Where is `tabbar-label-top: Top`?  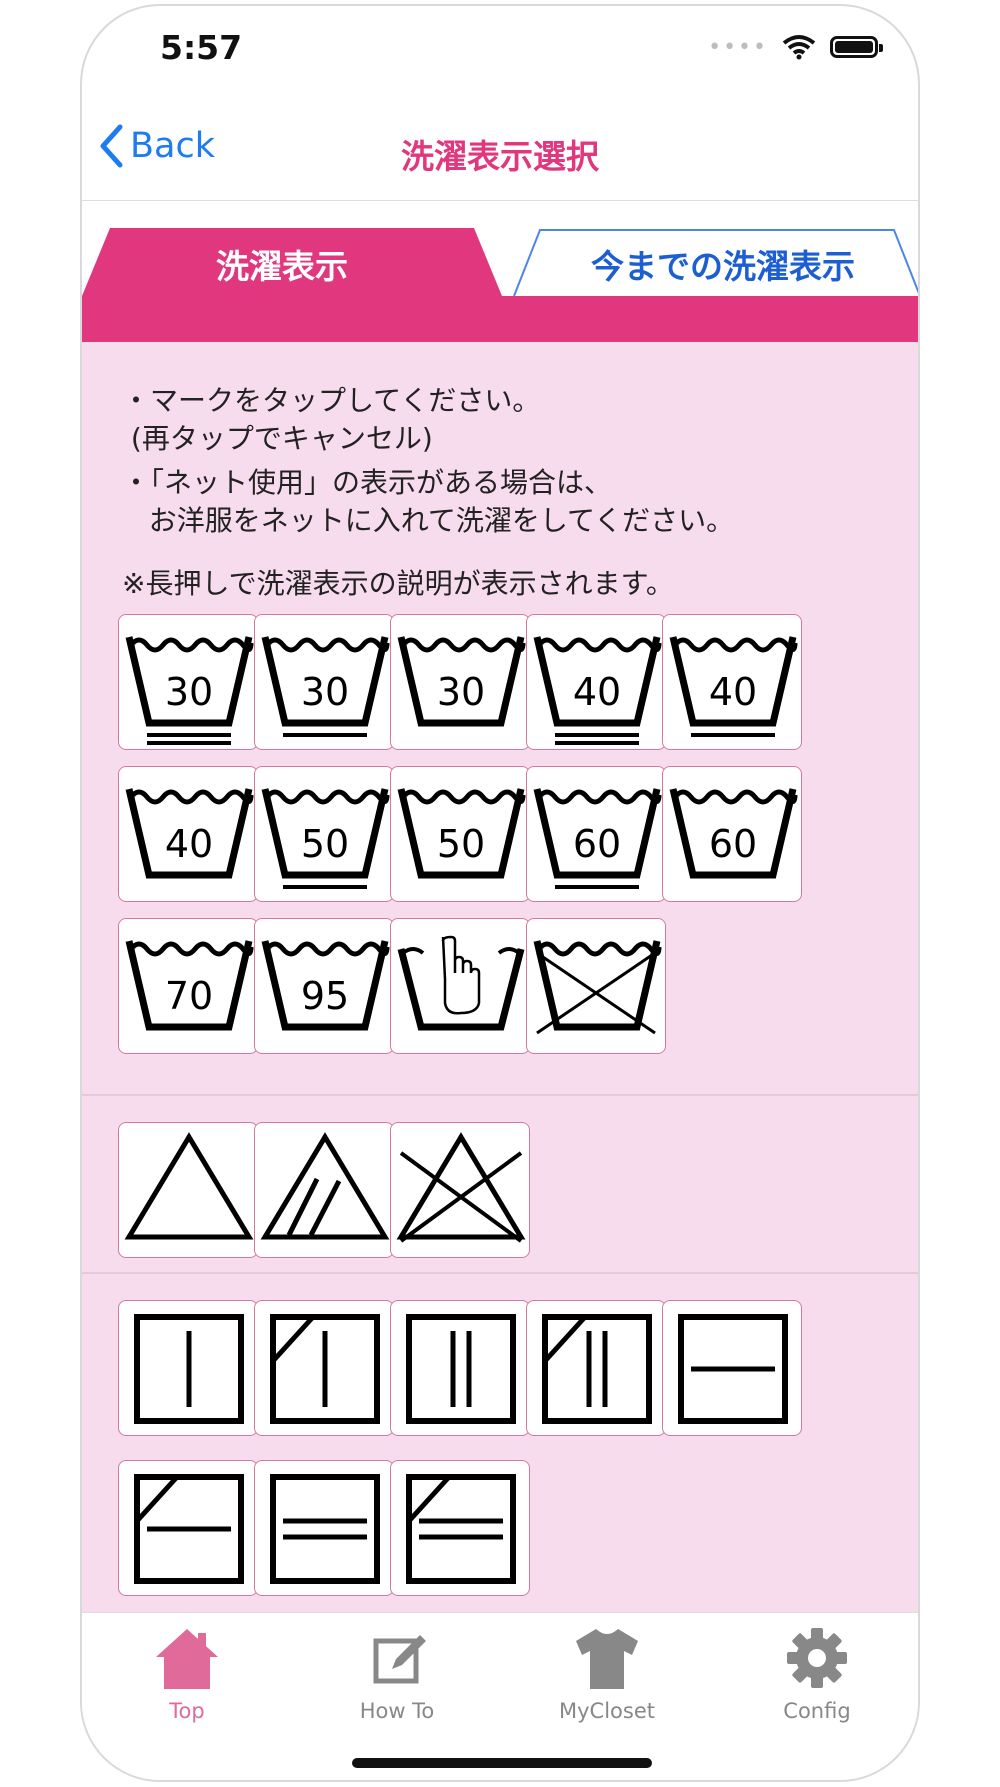 tabbar-label-top: Top is located at coordinates (187, 1711).